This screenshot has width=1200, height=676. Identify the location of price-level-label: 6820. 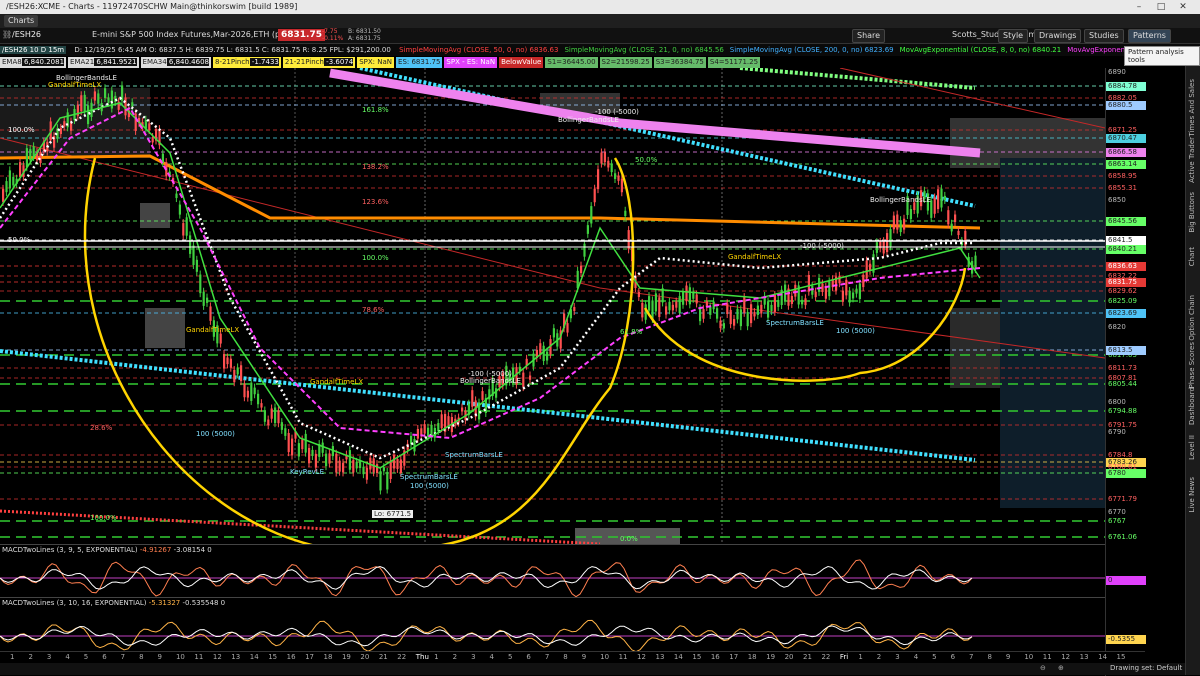
(1117, 327).